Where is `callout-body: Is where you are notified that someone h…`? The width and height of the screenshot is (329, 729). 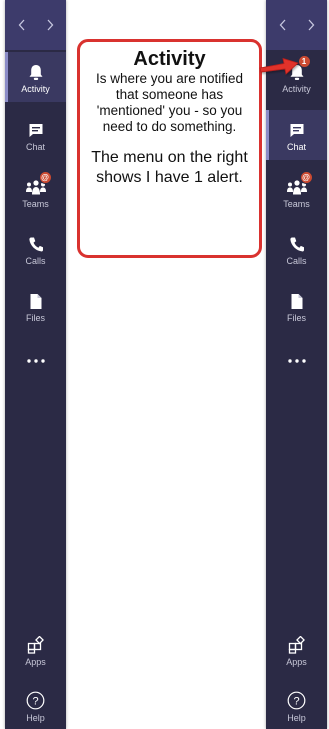 callout-body: Is where you are notified that someone h… is located at coordinates (169, 102).